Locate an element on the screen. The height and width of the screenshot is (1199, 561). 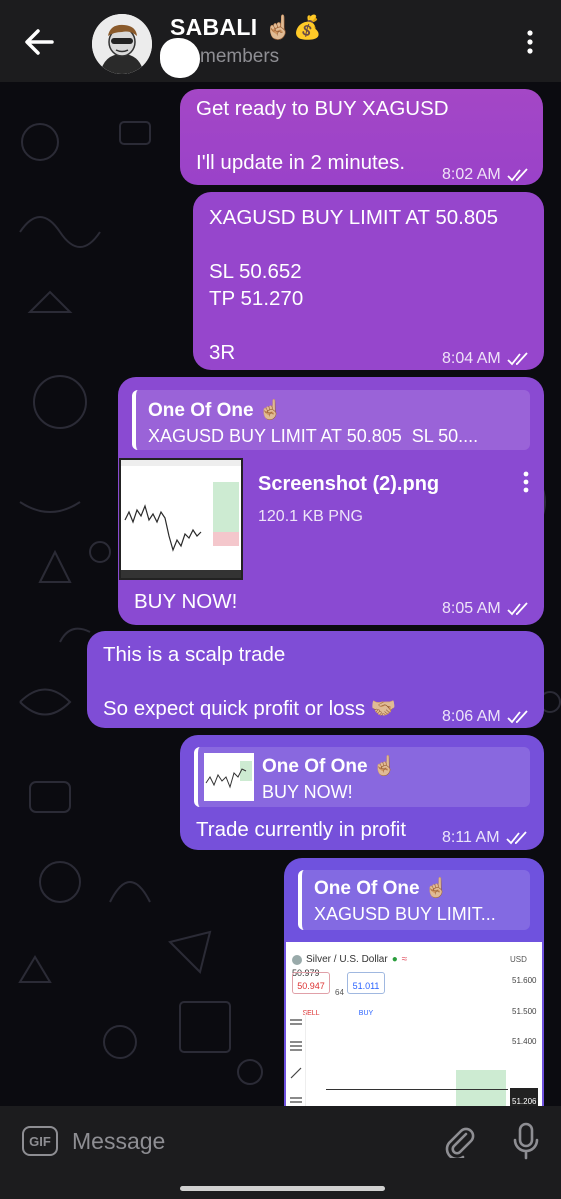
drawing-toolbar is located at coordinates (296, 1059).